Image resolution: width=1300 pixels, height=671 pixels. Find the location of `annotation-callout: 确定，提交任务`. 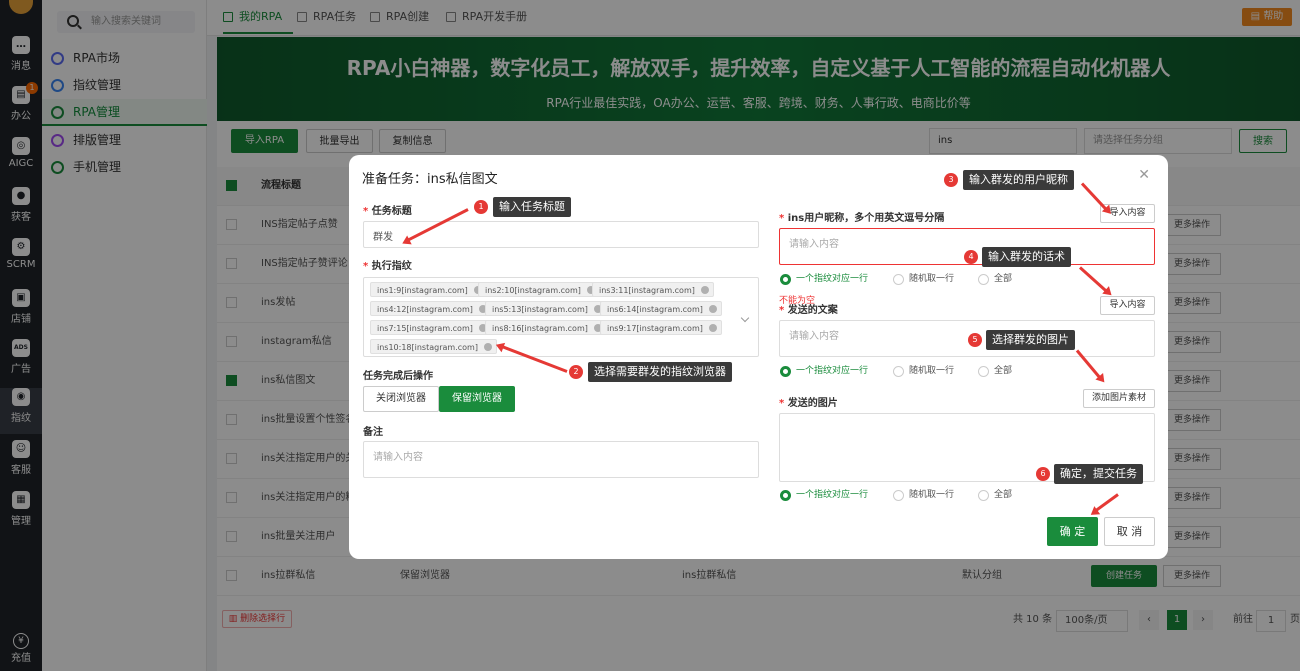

annotation-callout: 确定，提交任务 is located at coordinates (1098, 474).